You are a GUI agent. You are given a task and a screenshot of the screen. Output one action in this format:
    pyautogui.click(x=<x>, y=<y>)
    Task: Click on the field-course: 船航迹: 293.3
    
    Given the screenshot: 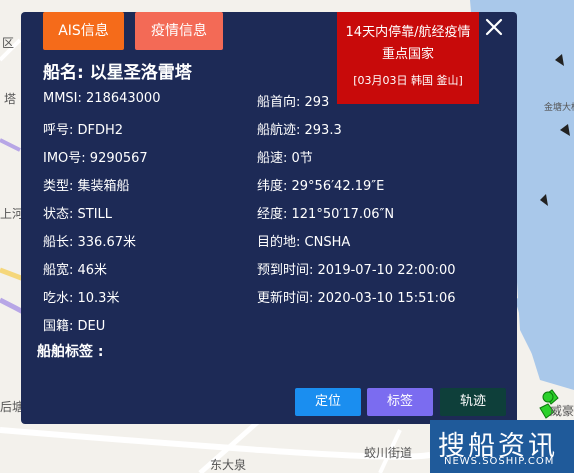 What is the action you would take?
    pyautogui.click(x=299, y=130)
    